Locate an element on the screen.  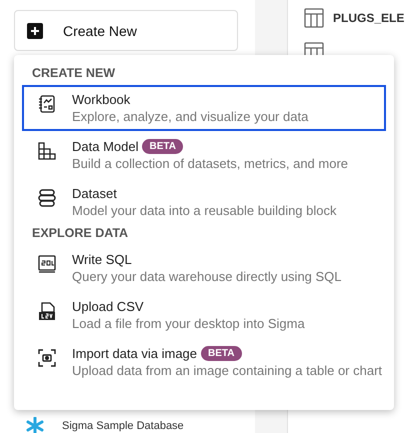
item-description: Upload data from an image containing a table or chart is located at coordinates (227, 370).